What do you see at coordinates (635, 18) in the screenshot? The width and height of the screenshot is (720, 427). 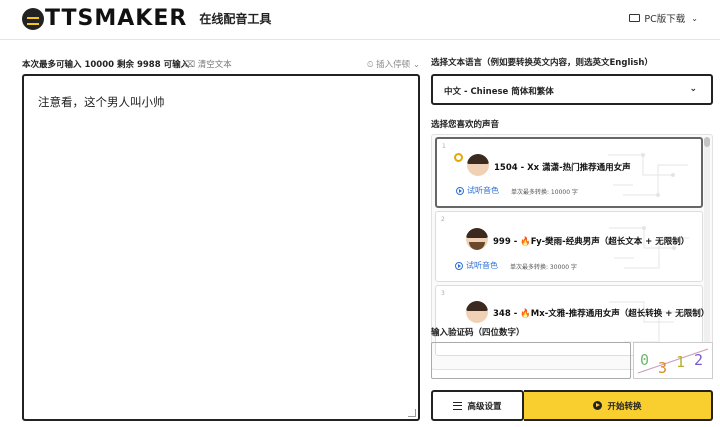 I see `monitor-icon` at bounding box center [635, 18].